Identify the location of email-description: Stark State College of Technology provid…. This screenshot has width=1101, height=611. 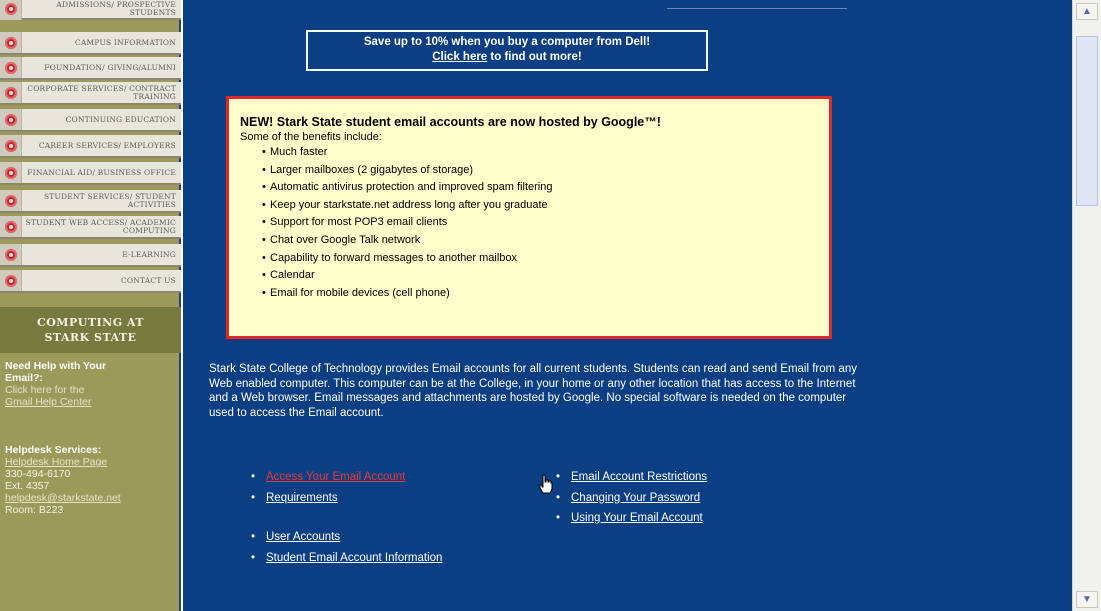
(533, 391).